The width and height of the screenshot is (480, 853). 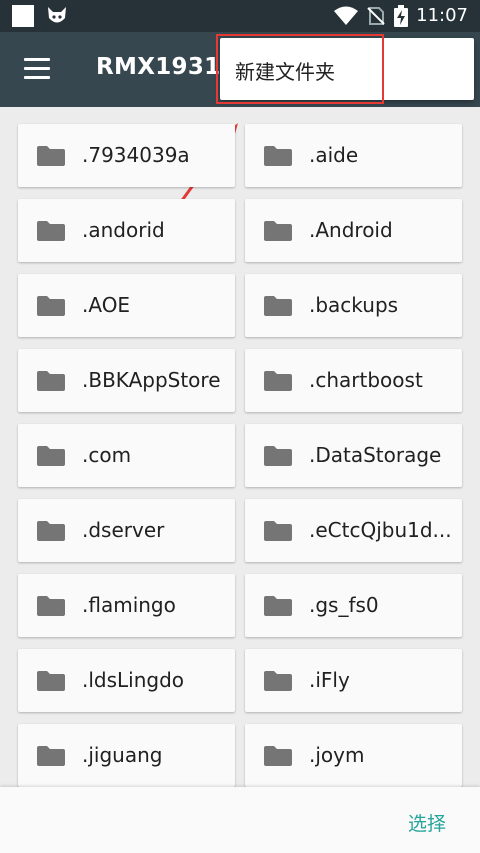 I want to click on folder-item: .aide, so click(x=353, y=155).